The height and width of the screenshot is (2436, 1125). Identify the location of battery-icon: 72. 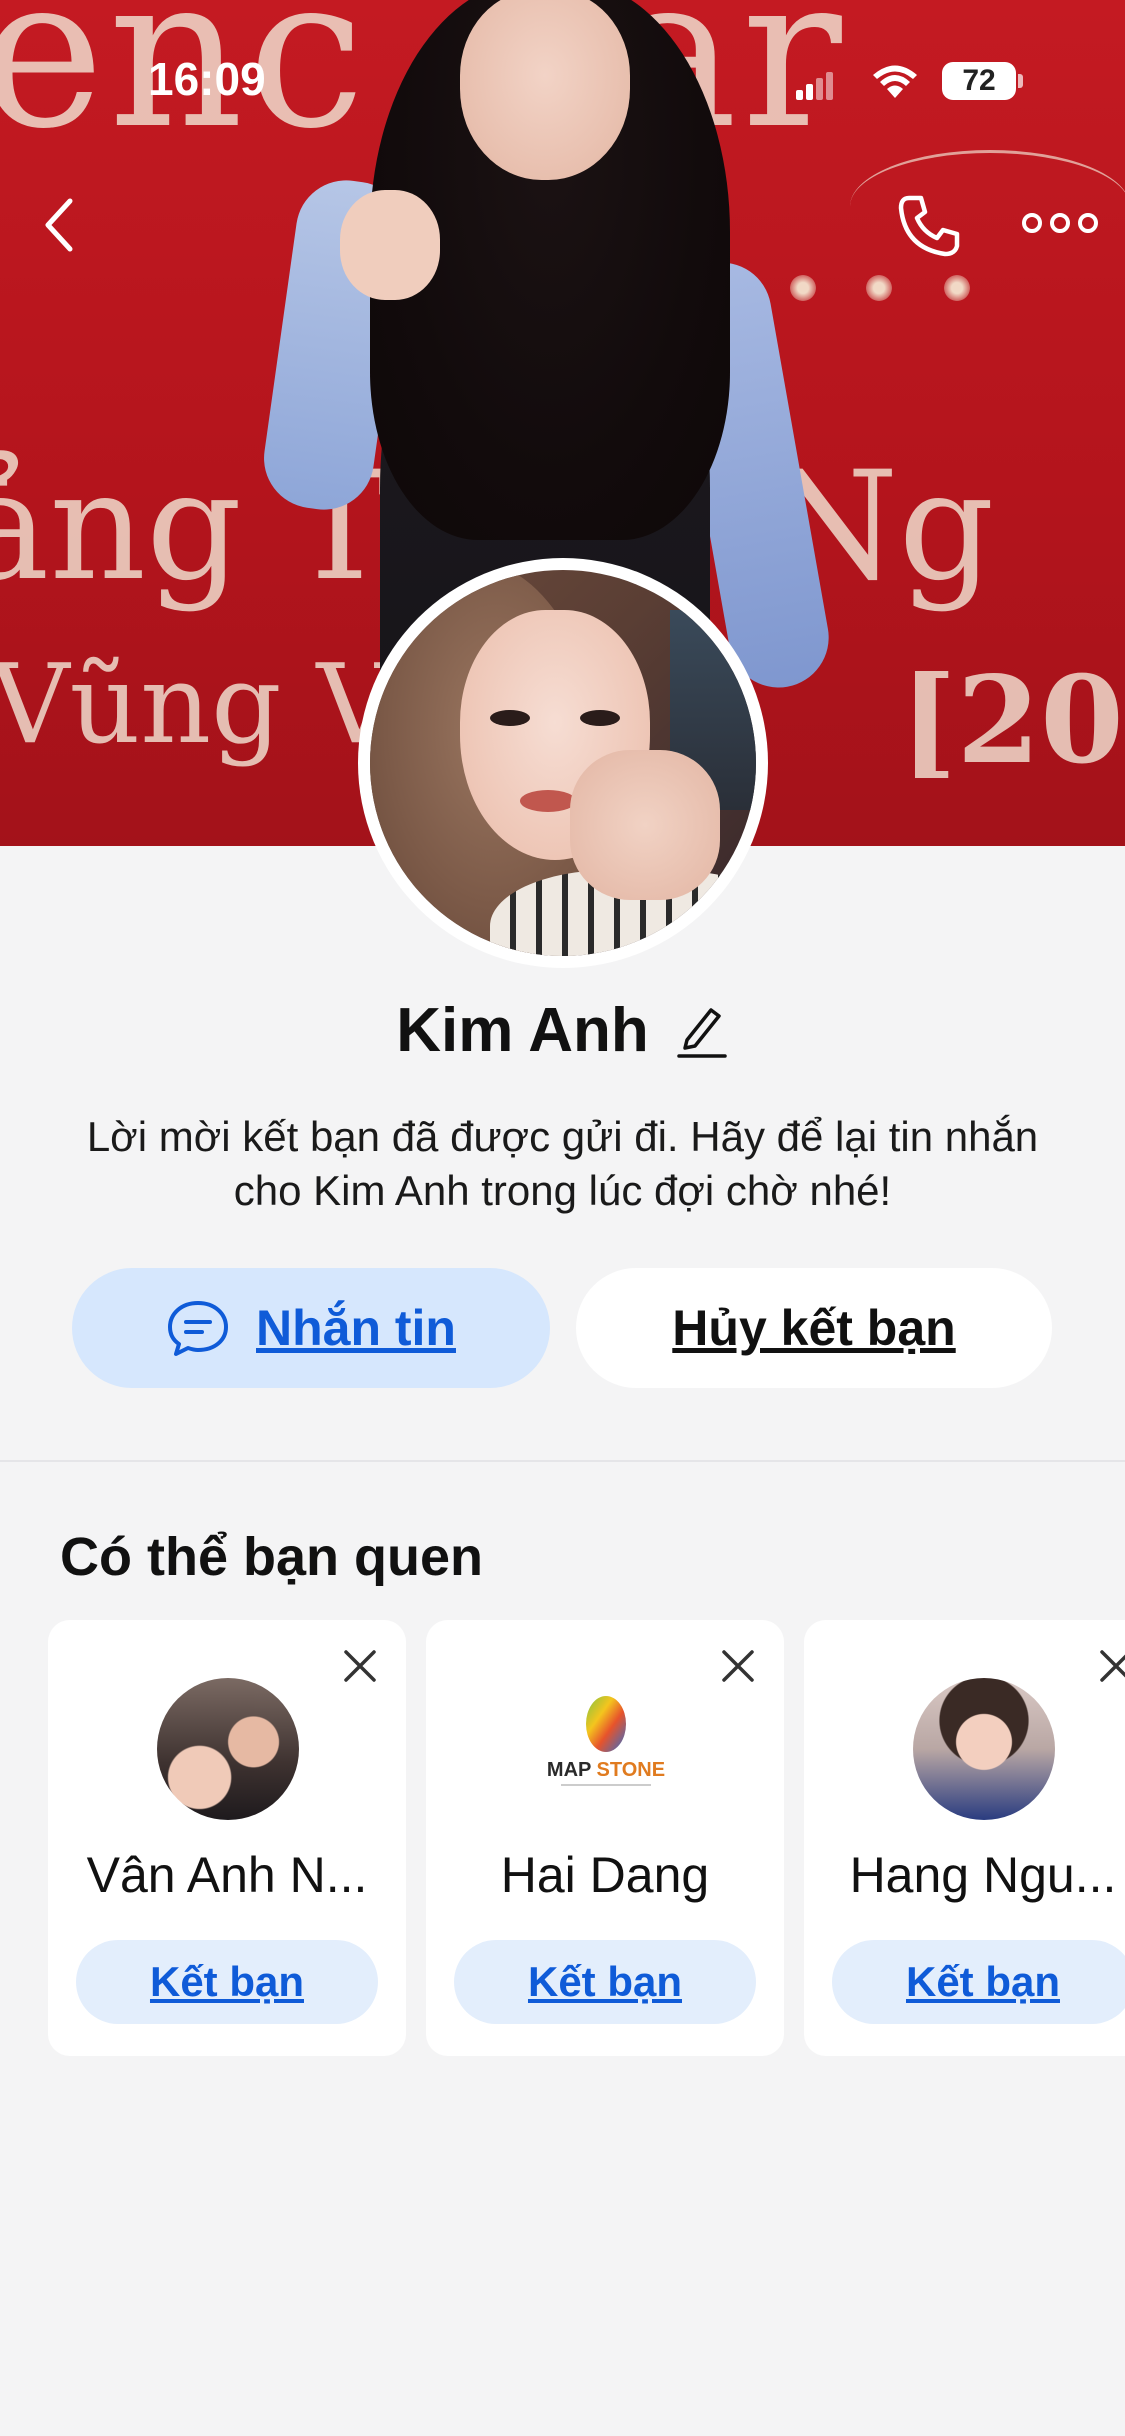
(979, 81).